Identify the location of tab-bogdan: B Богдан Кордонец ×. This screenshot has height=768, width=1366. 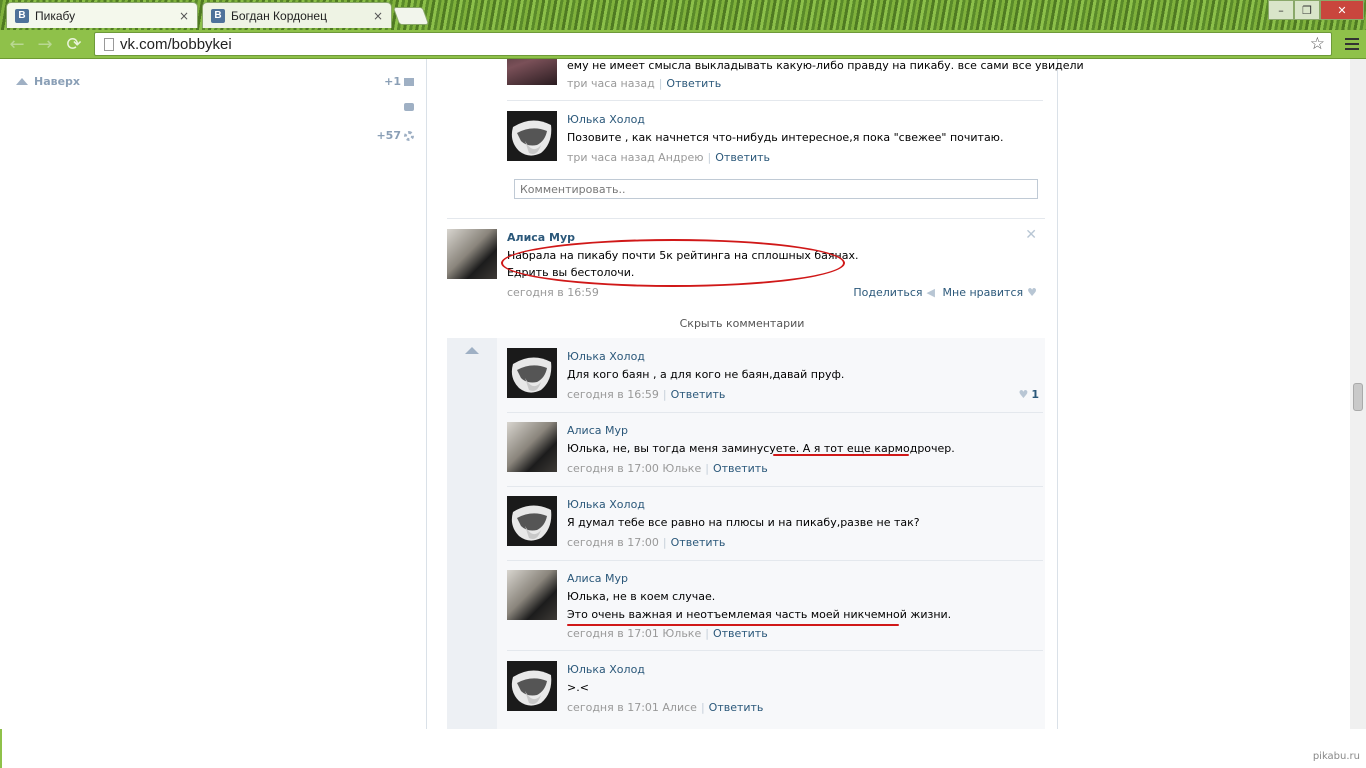
(297, 15).